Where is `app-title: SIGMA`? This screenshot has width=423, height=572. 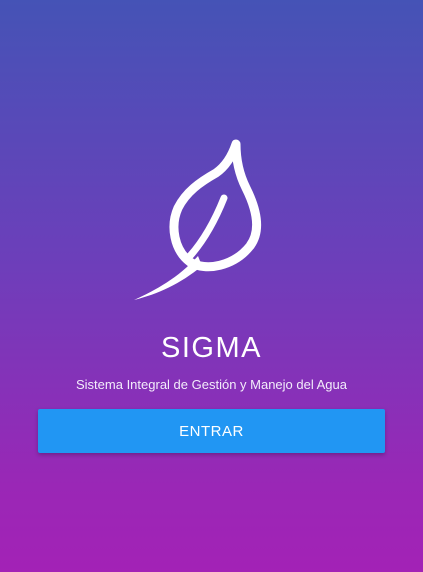
app-title: SIGMA is located at coordinates (211, 348).